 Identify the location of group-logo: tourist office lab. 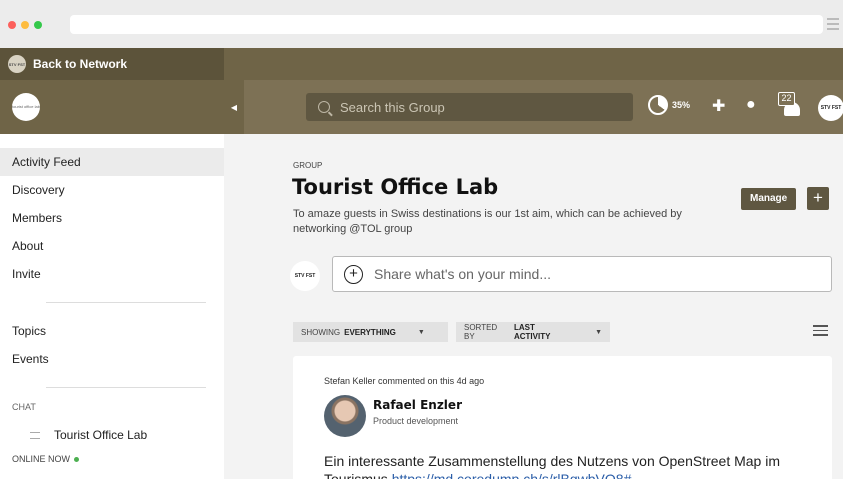
(26, 107).